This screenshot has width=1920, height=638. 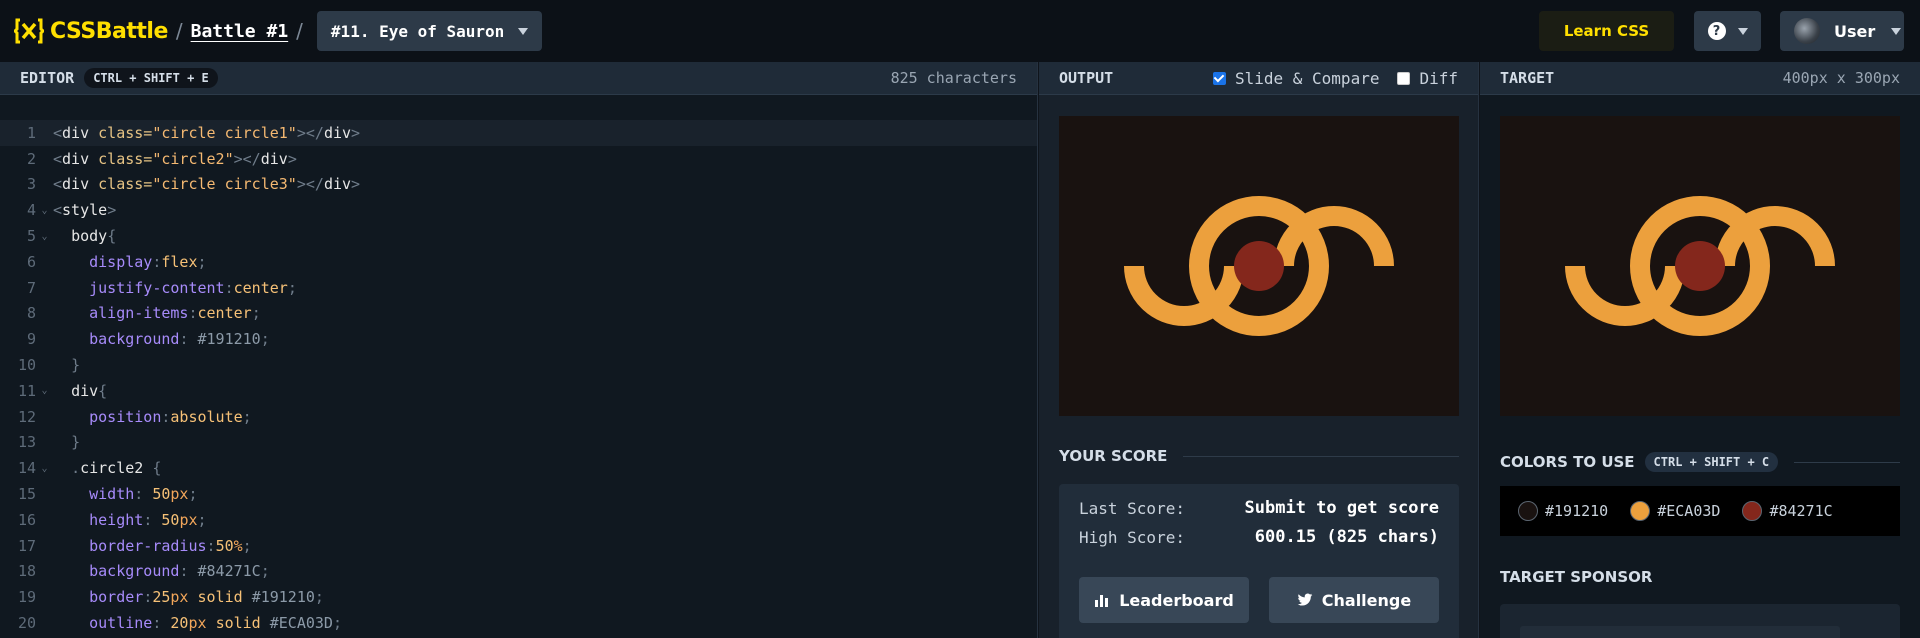 What do you see at coordinates (240, 31) in the screenshot?
I see `battle-link: Battle #1` at bounding box center [240, 31].